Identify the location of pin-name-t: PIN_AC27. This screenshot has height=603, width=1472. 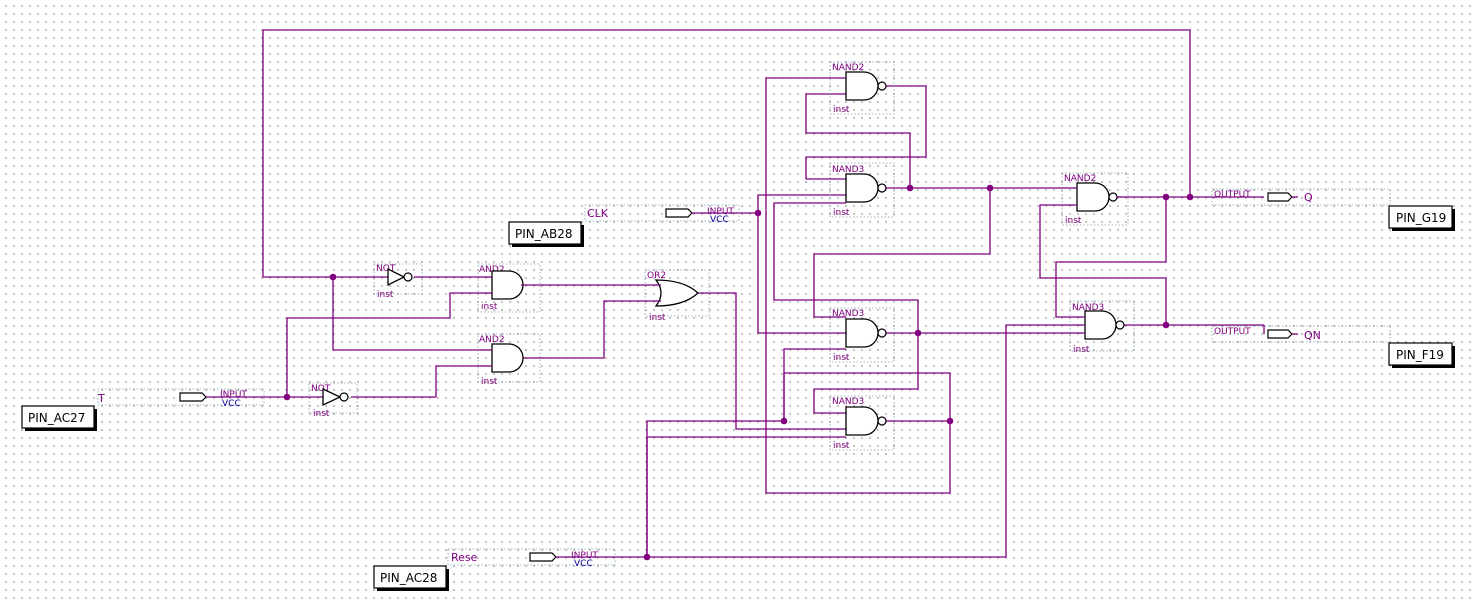
(56, 418).